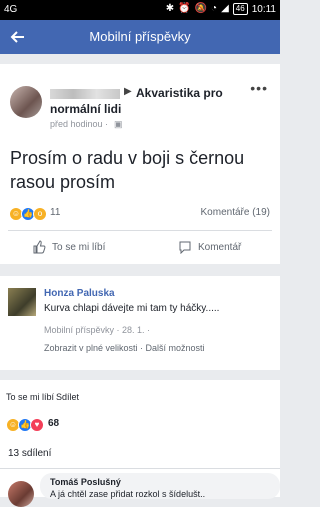 The width and height of the screenshot is (320, 507). Describe the element at coordinates (170, 8) in the screenshot. I see `bluetooth-icon: ✱` at that location.